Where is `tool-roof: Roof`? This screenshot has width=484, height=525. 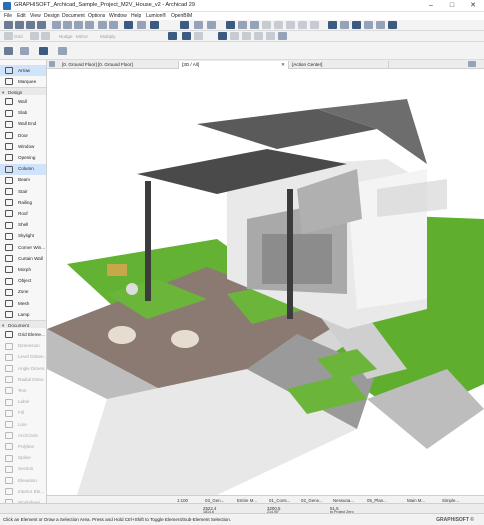
tool-roof: Roof is located at coordinates (23, 213).